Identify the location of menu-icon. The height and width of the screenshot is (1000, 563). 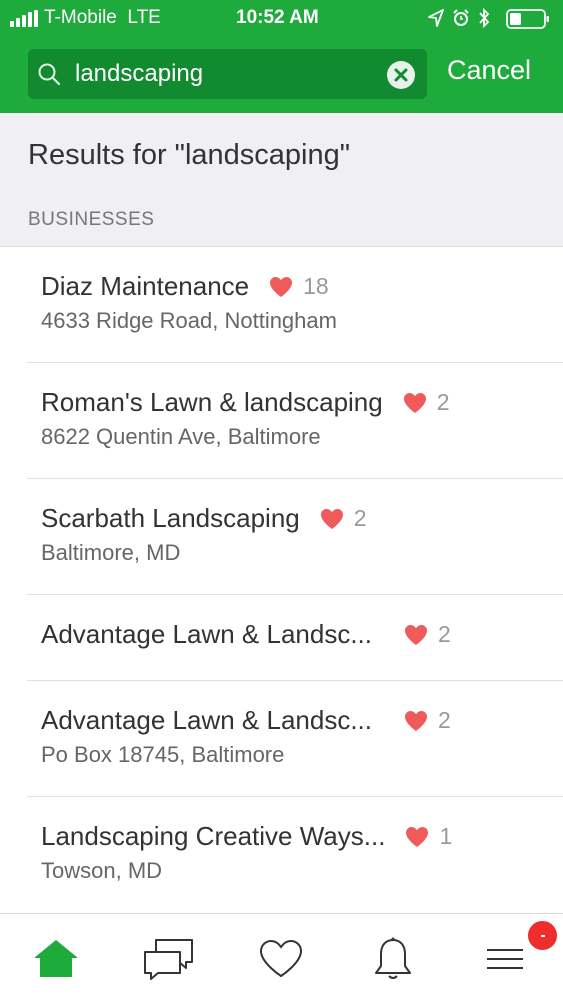
(505, 959).